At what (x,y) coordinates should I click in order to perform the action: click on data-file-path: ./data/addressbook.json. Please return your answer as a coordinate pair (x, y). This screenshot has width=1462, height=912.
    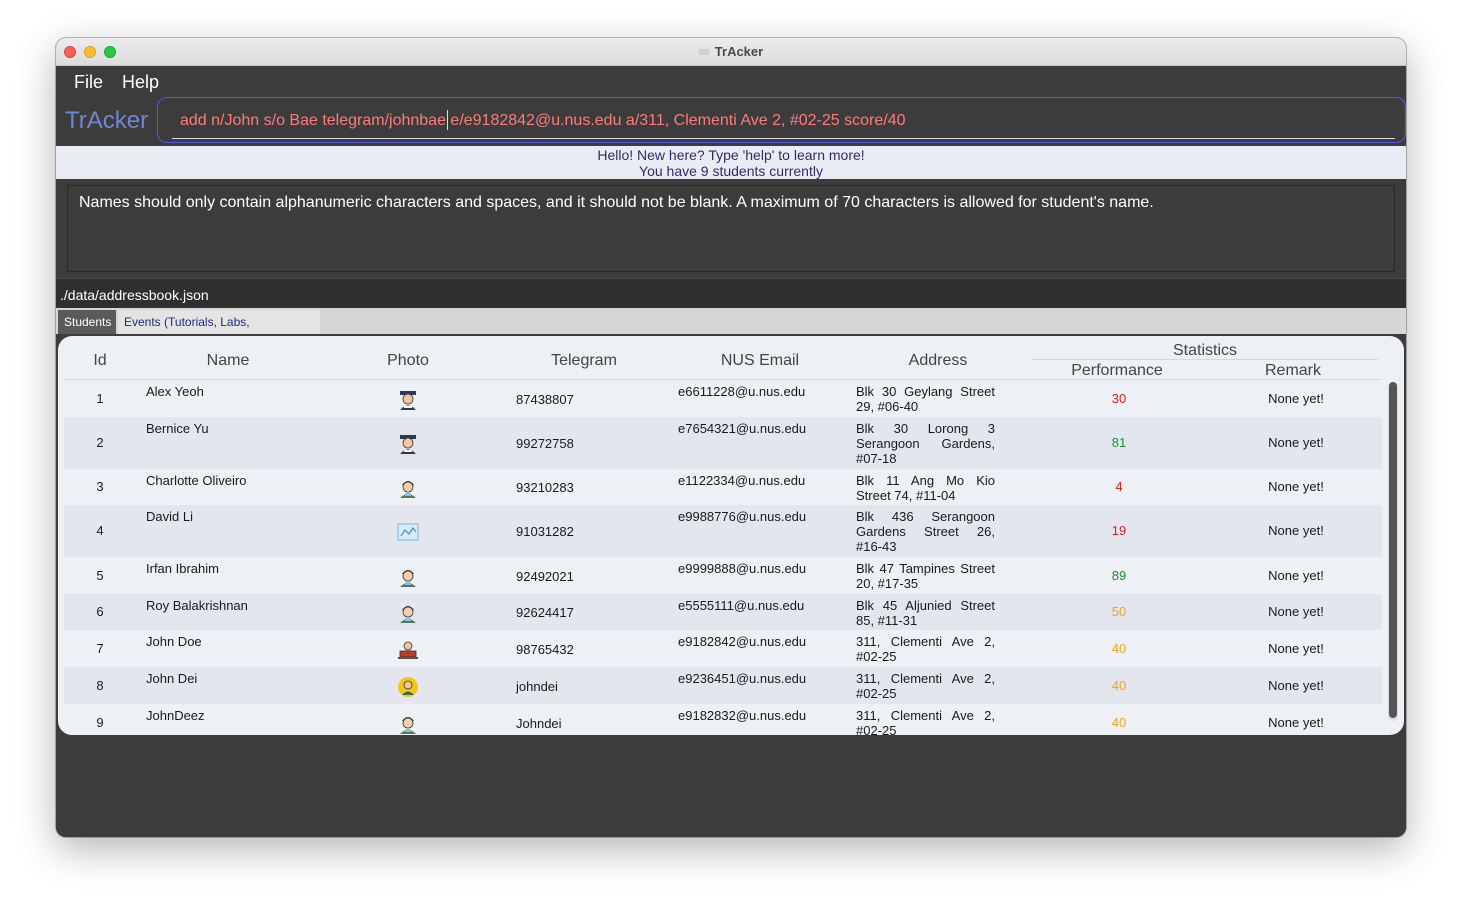
    Looking at the image, I should click on (134, 295).